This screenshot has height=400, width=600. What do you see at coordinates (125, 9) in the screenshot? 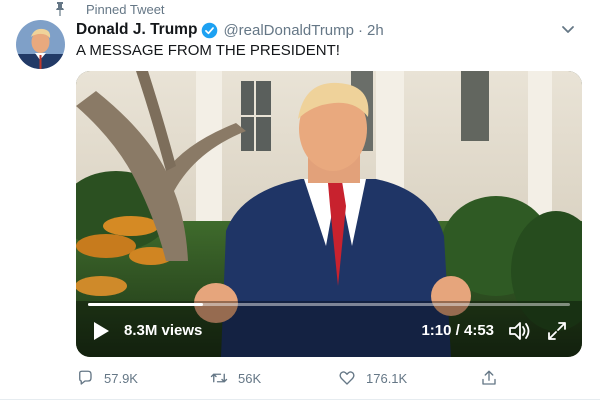
I see `pinned-label: Pinned Tweet` at bounding box center [125, 9].